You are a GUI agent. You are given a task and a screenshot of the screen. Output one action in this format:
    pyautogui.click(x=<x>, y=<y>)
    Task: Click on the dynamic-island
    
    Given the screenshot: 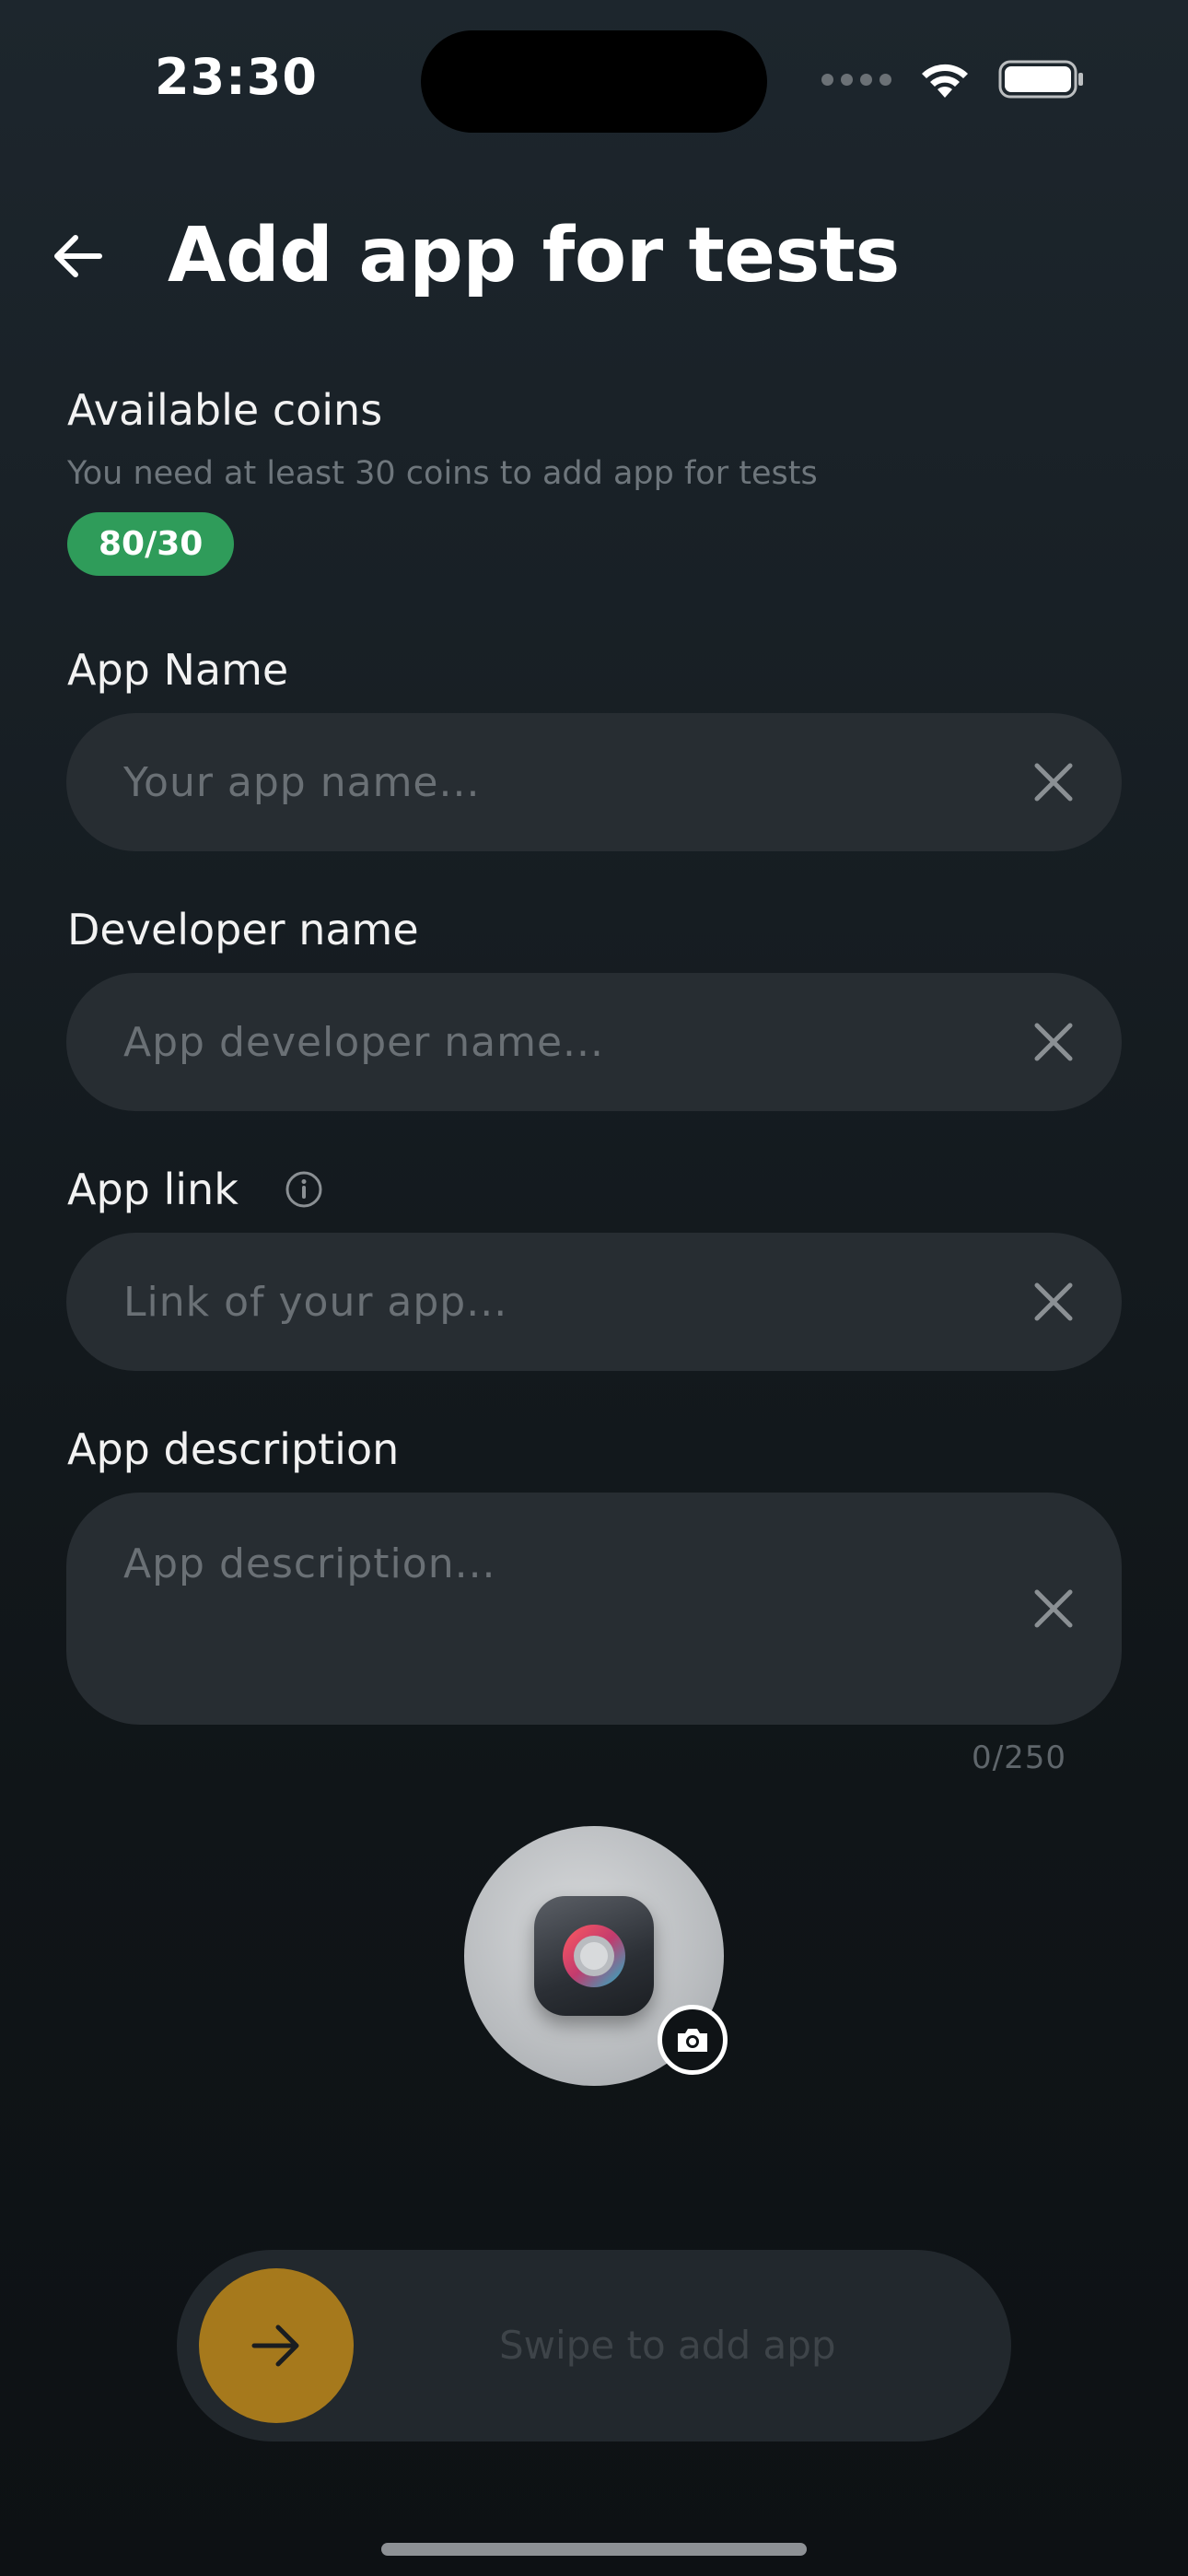 What is the action you would take?
    pyautogui.click(x=594, y=81)
    